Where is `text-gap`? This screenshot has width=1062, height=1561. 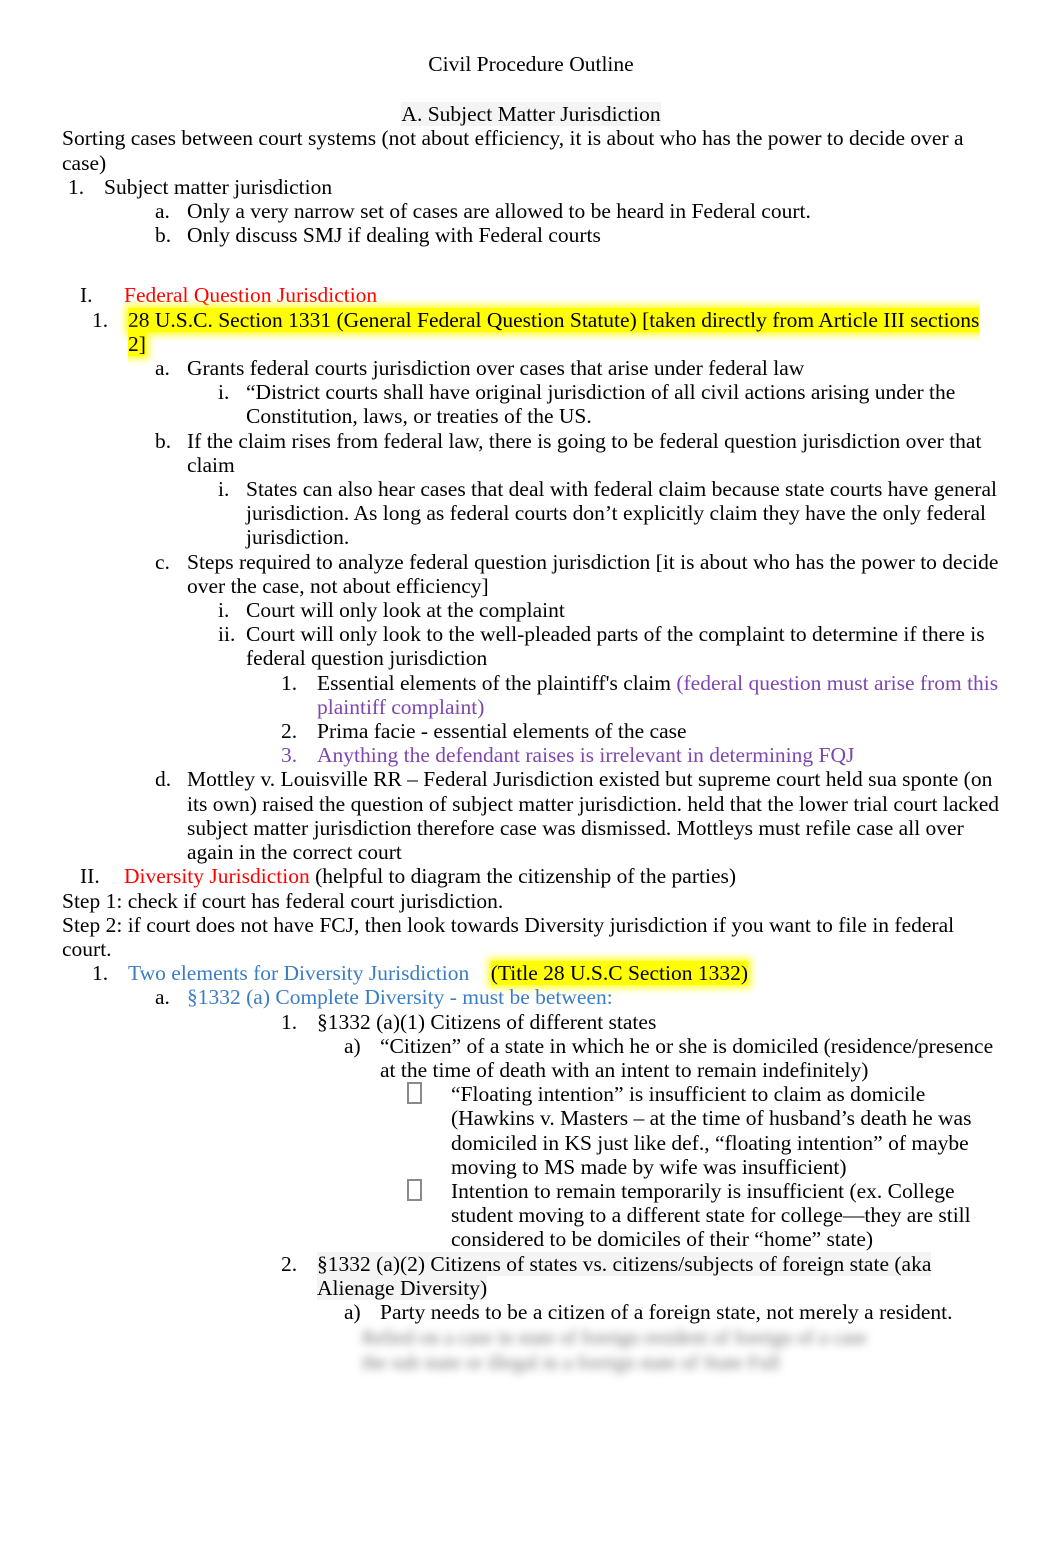
text-gap is located at coordinates (480, 973).